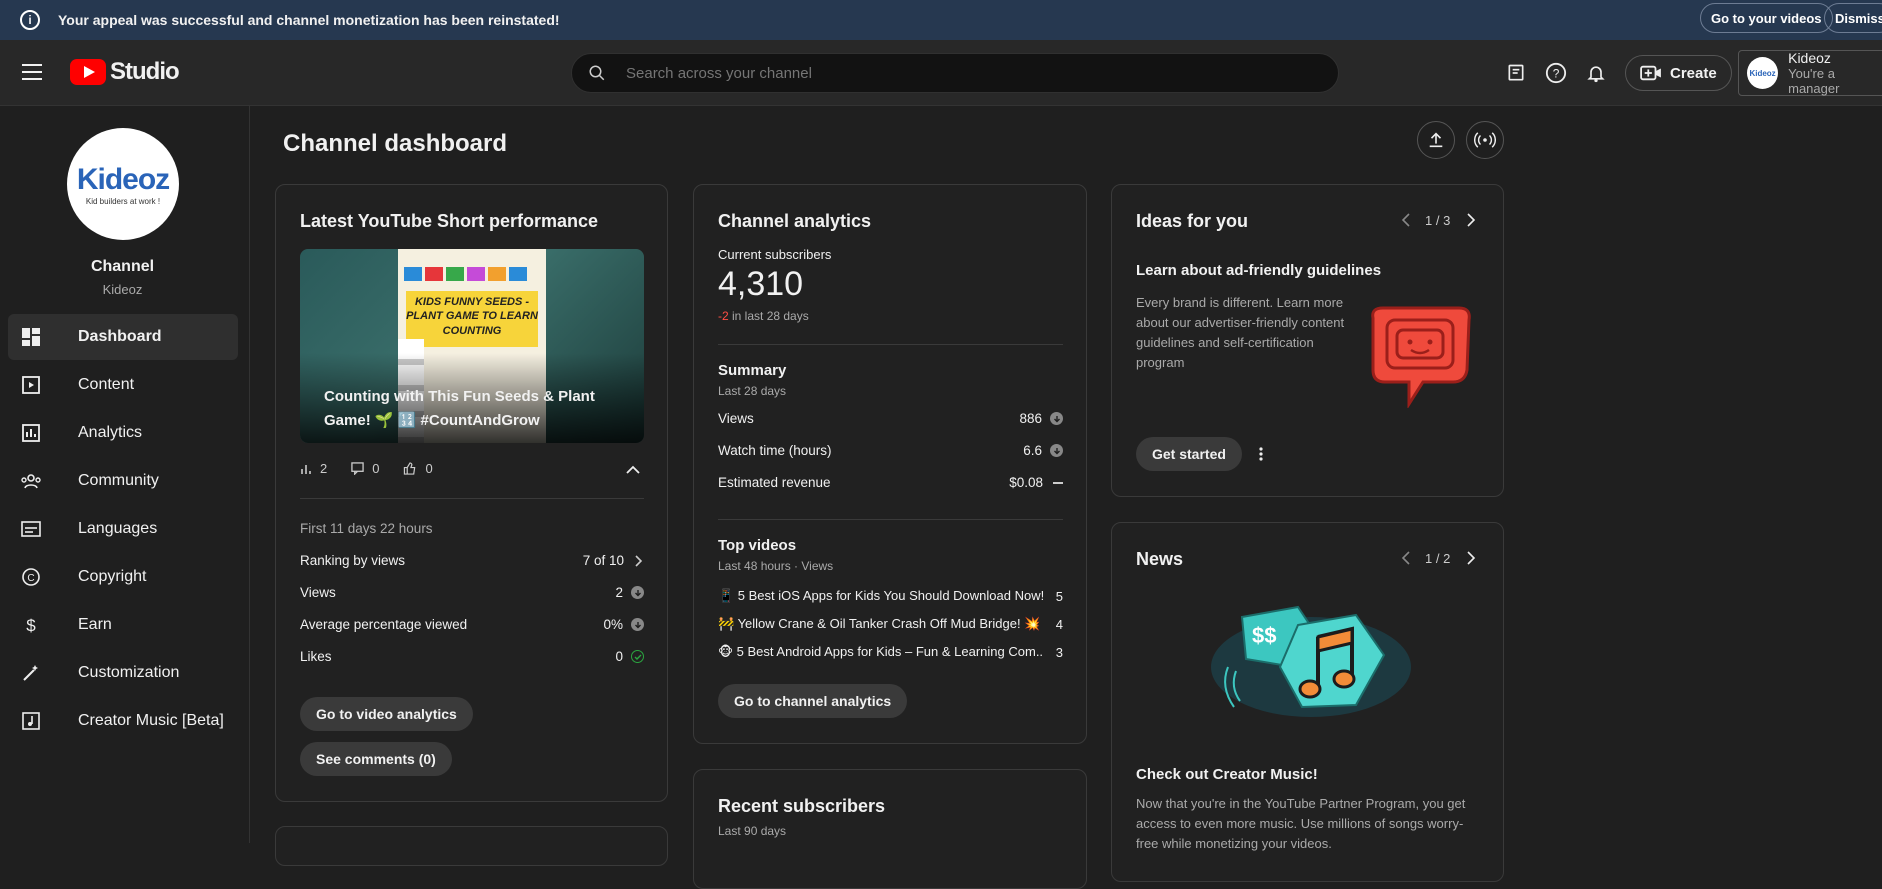 Image resolution: width=1882 pixels, height=889 pixels. I want to click on likes-row: Likes 0, so click(472, 656).